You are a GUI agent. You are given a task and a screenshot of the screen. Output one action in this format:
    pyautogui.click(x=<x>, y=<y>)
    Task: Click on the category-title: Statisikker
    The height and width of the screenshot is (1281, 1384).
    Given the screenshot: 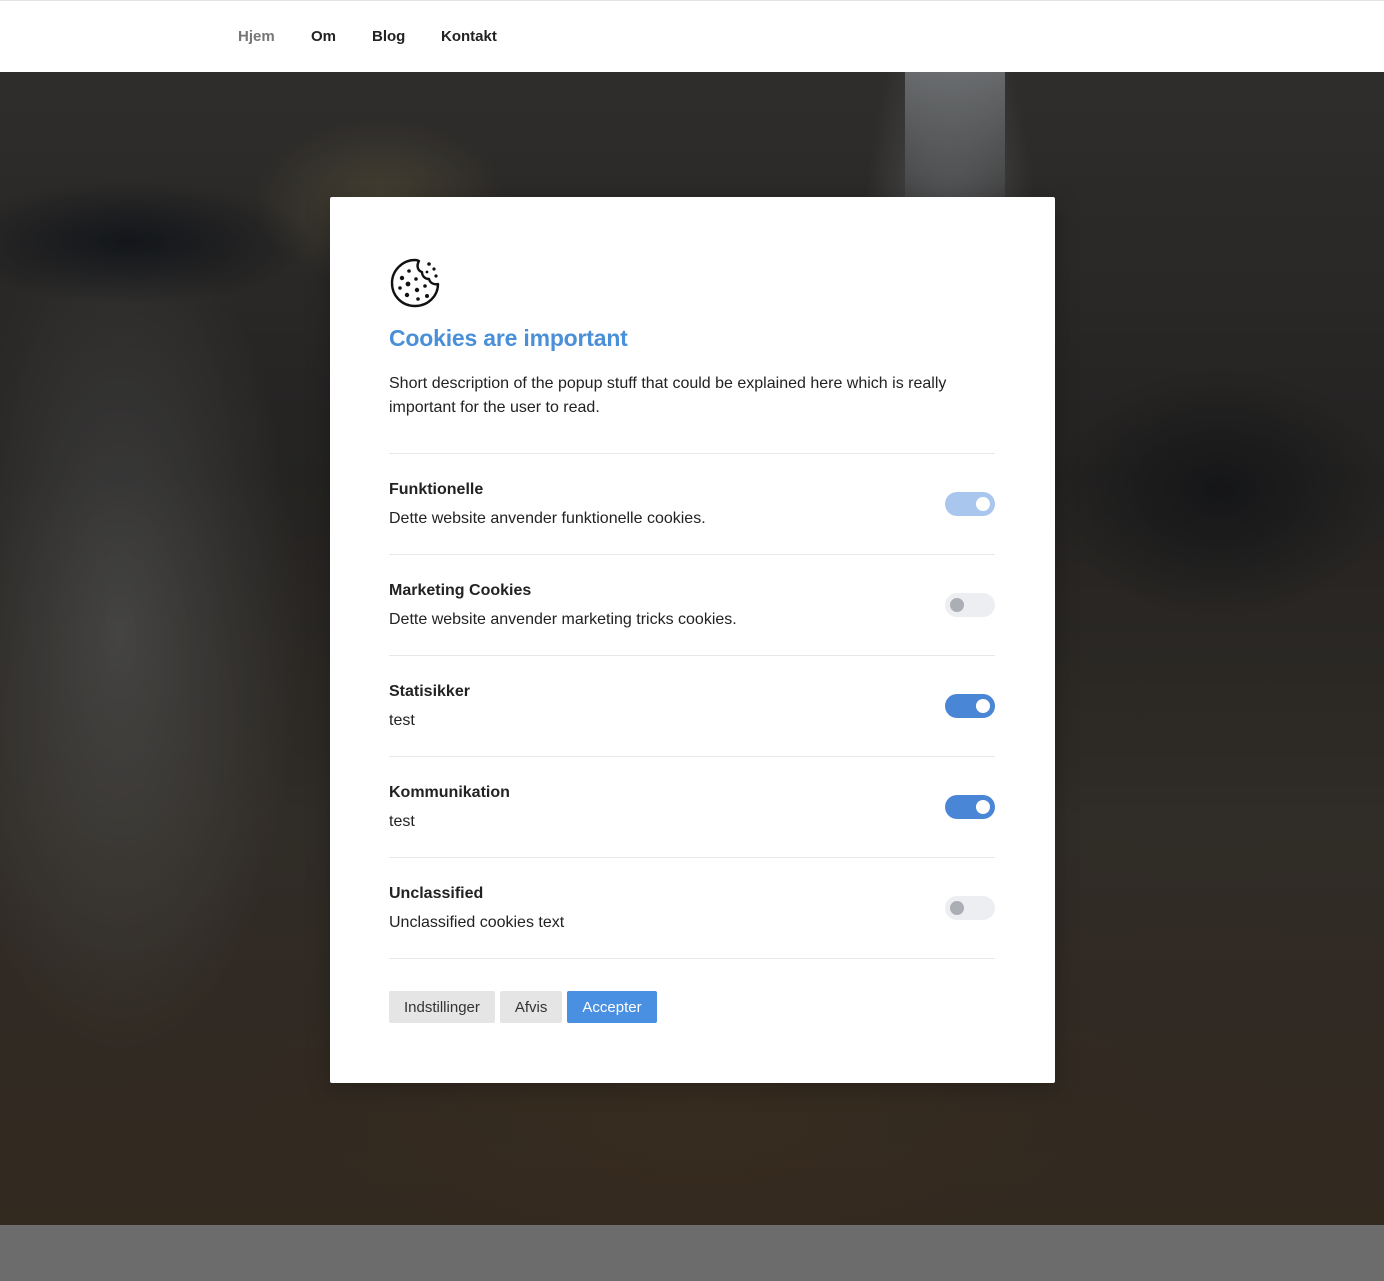 What is the action you would take?
    pyautogui.click(x=429, y=691)
    